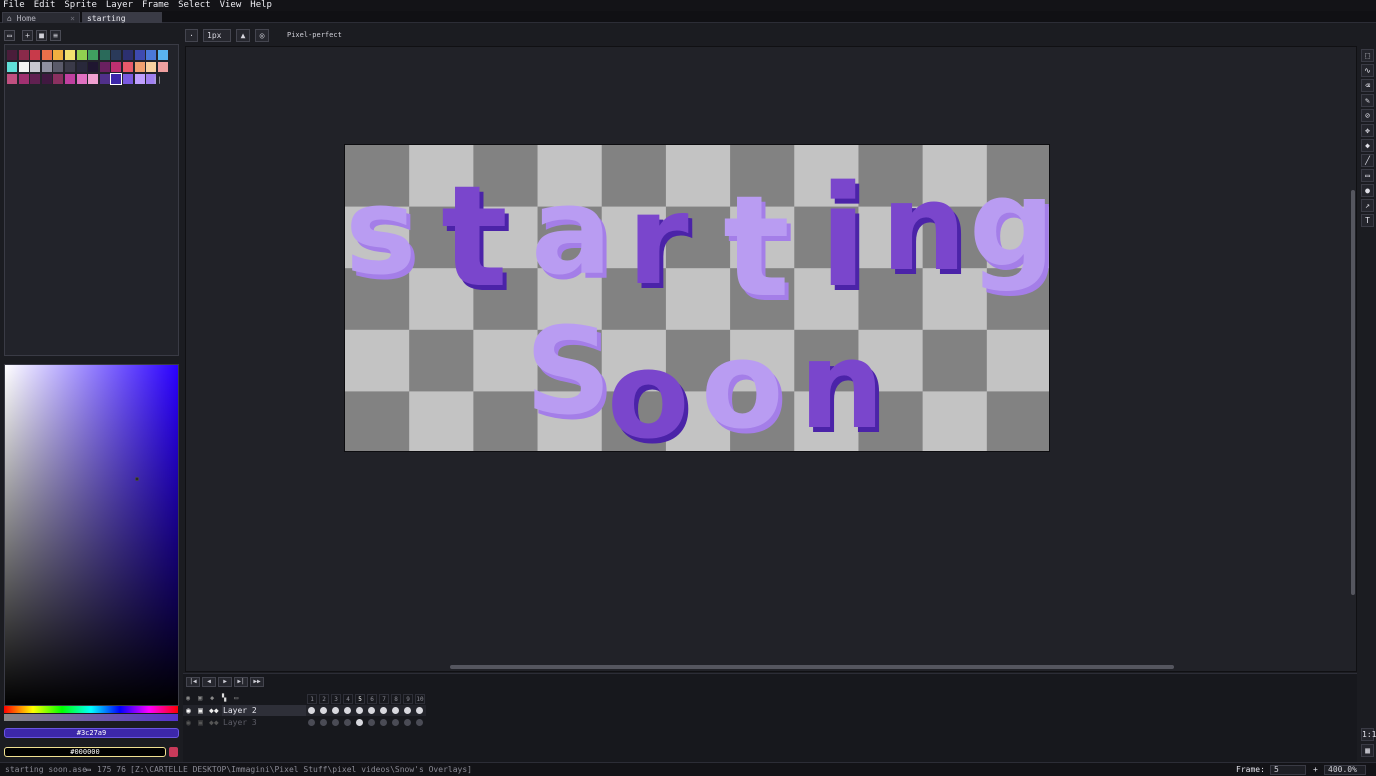 This screenshot has height=776, width=1376. I want to click on menu-edit: Edit, so click(45, 5).